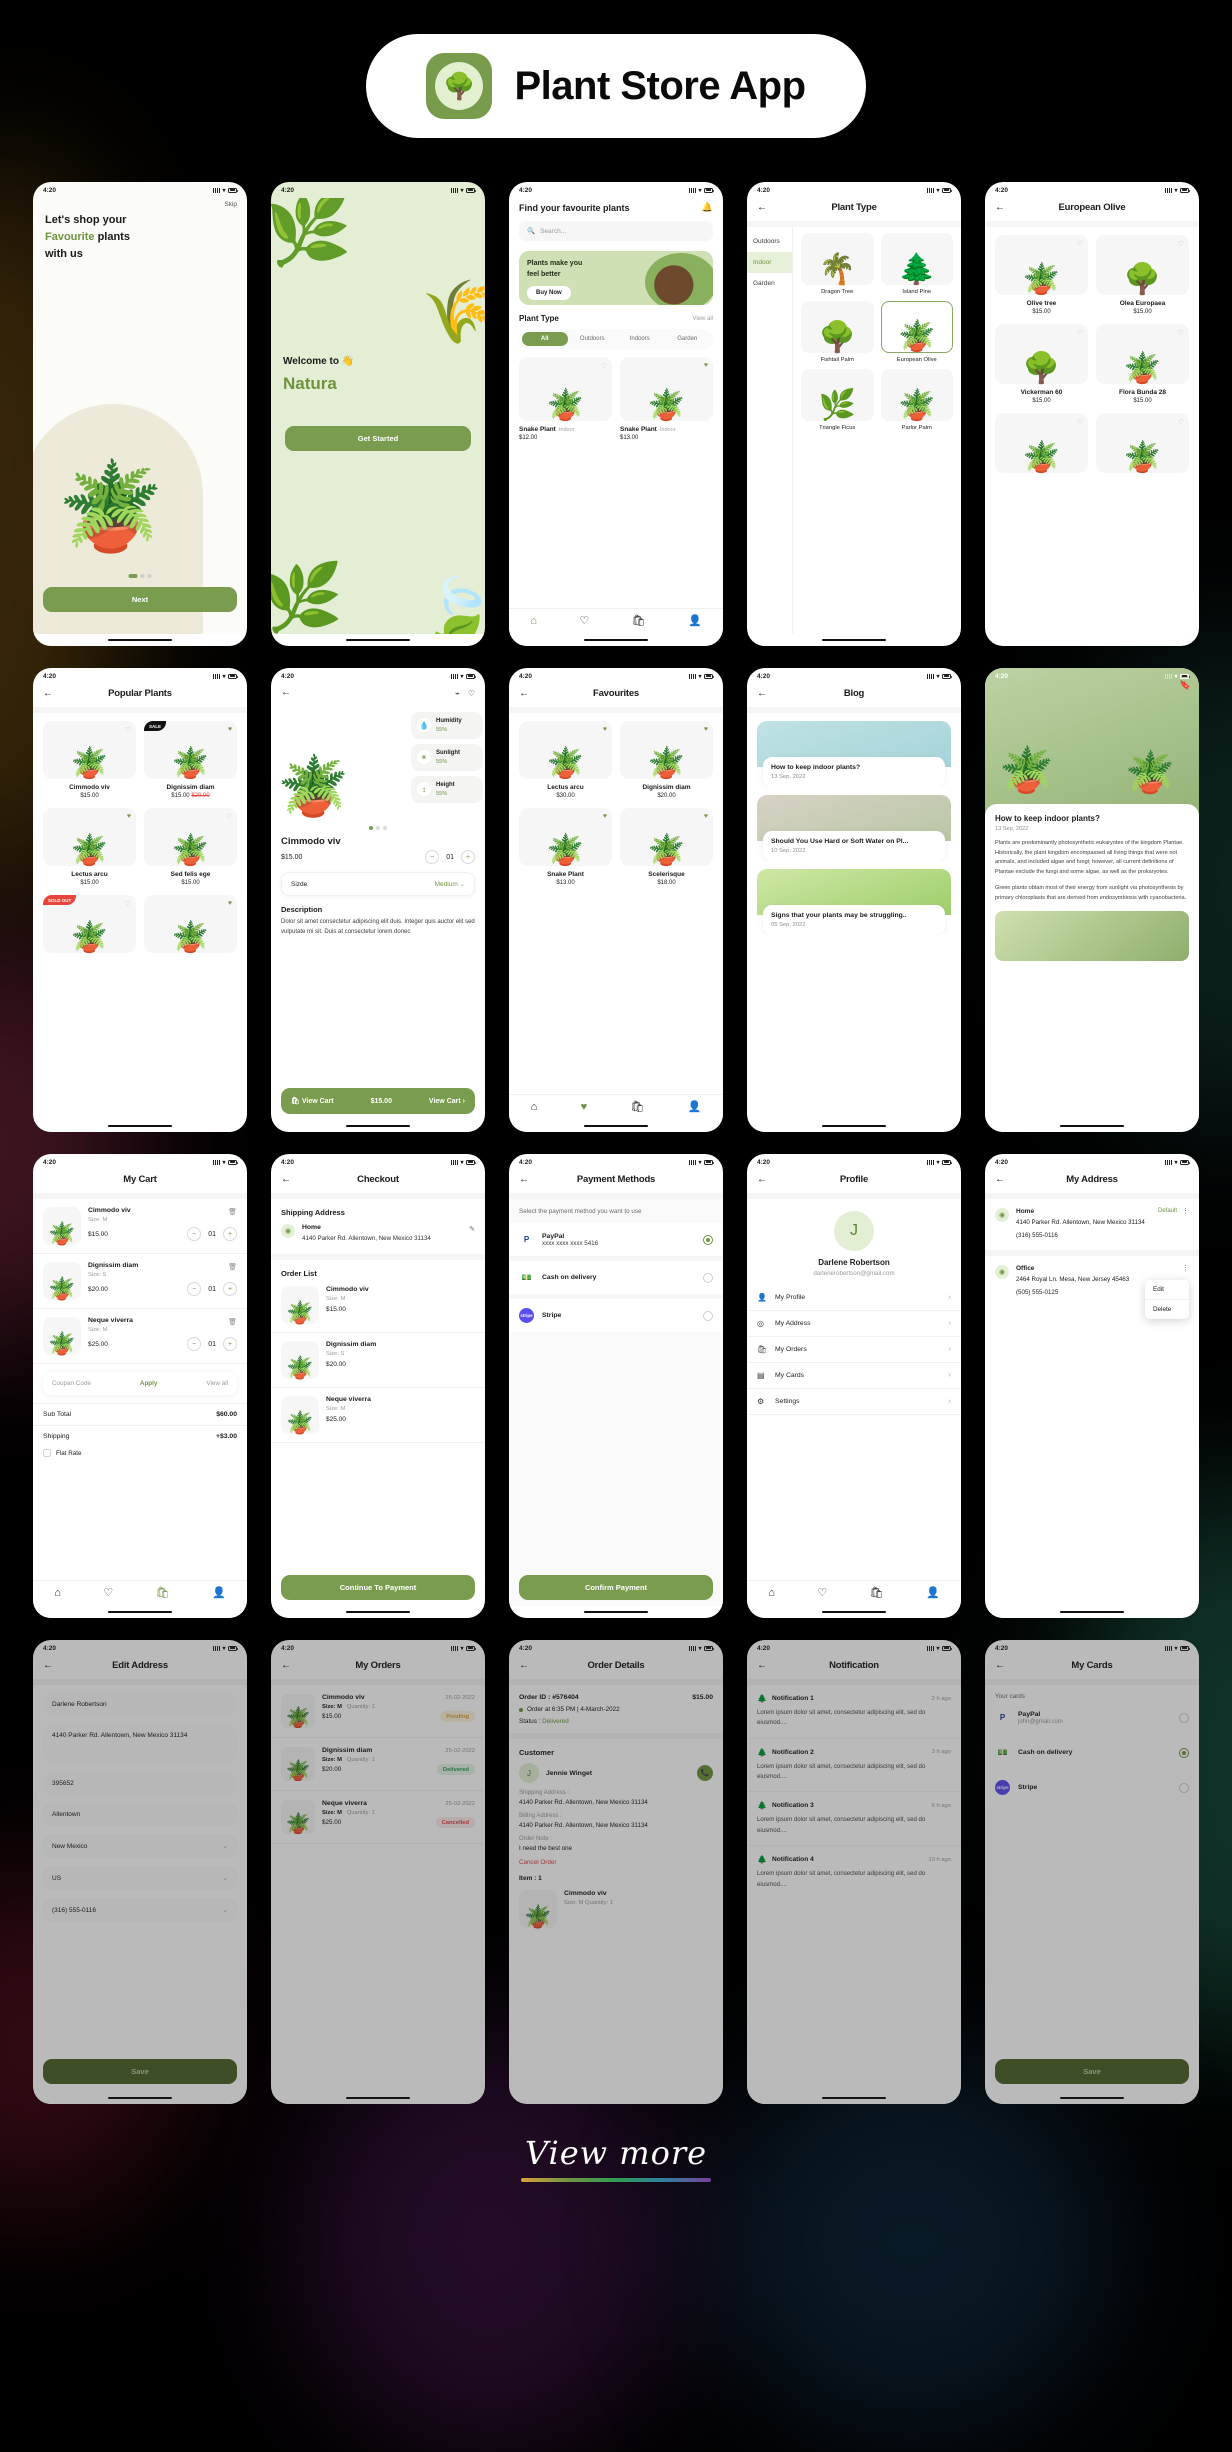 This screenshot has height=2452, width=1232. I want to click on menu-item-edit: Edit, so click(1167, 1289).